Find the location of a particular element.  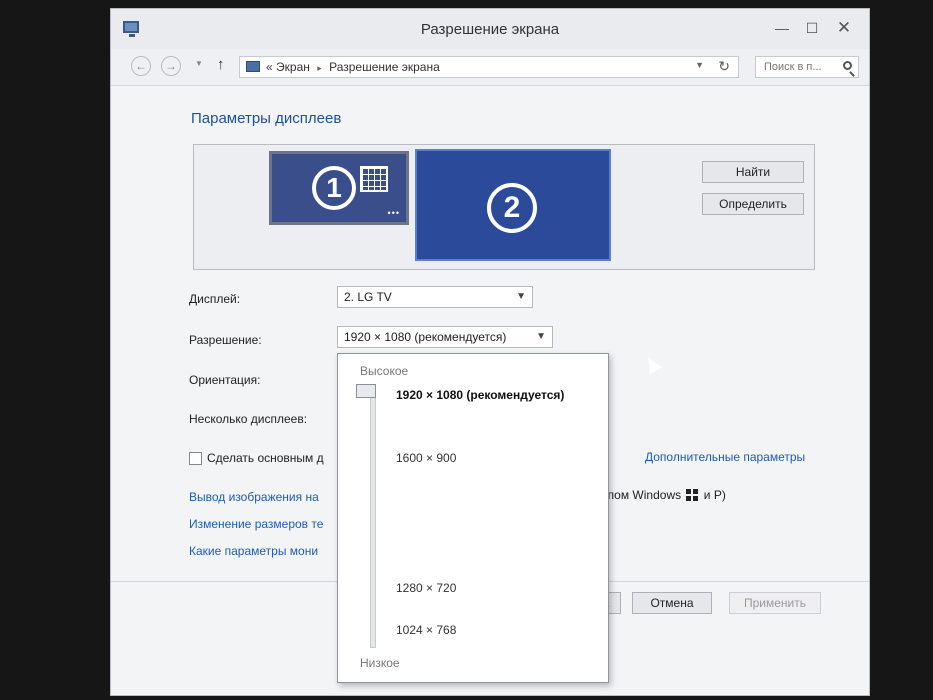

make-main-display-label: Сделать основным д is located at coordinates (265, 458).